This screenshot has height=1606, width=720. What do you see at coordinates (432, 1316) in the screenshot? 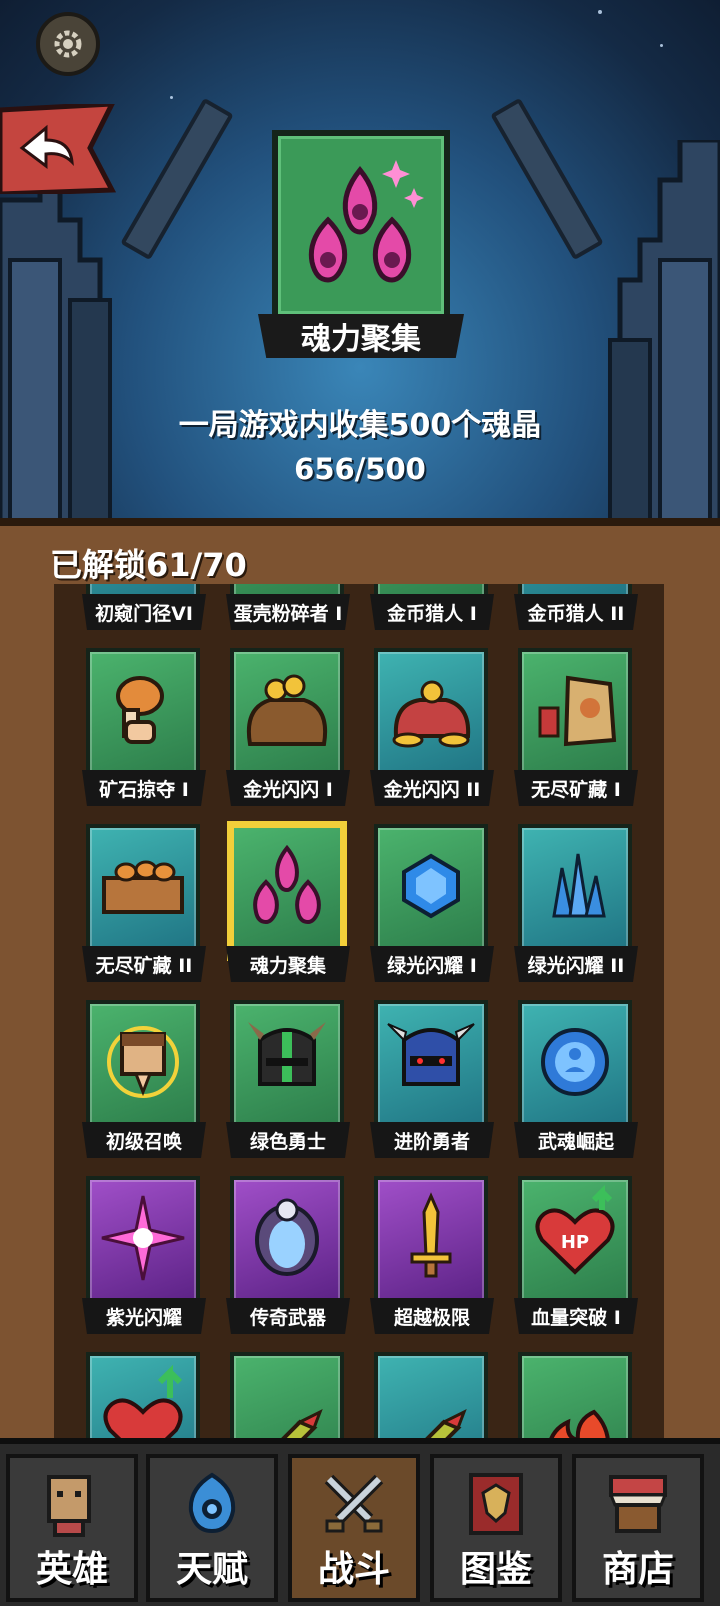
I see `achievement-label: 超越极限` at bounding box center [432, 1316].